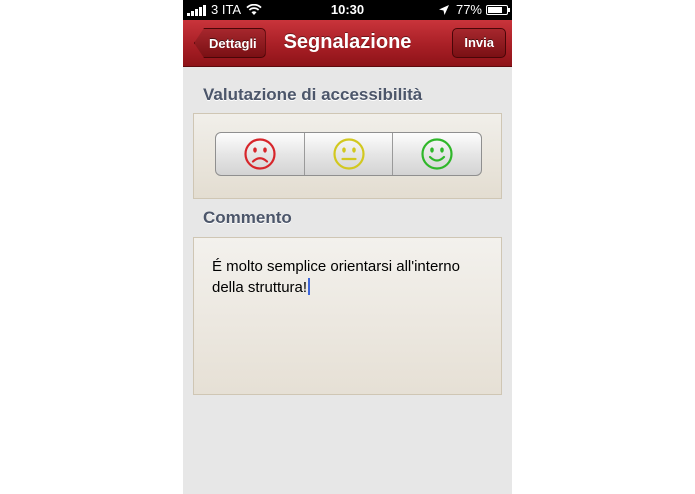 Image resolution: width=695 pixels, height=494 pixels. Describe the element at coordinates (347, 10) in the screenshot. I see `status-bar: 3 ITA 10:30 77%` at that location.